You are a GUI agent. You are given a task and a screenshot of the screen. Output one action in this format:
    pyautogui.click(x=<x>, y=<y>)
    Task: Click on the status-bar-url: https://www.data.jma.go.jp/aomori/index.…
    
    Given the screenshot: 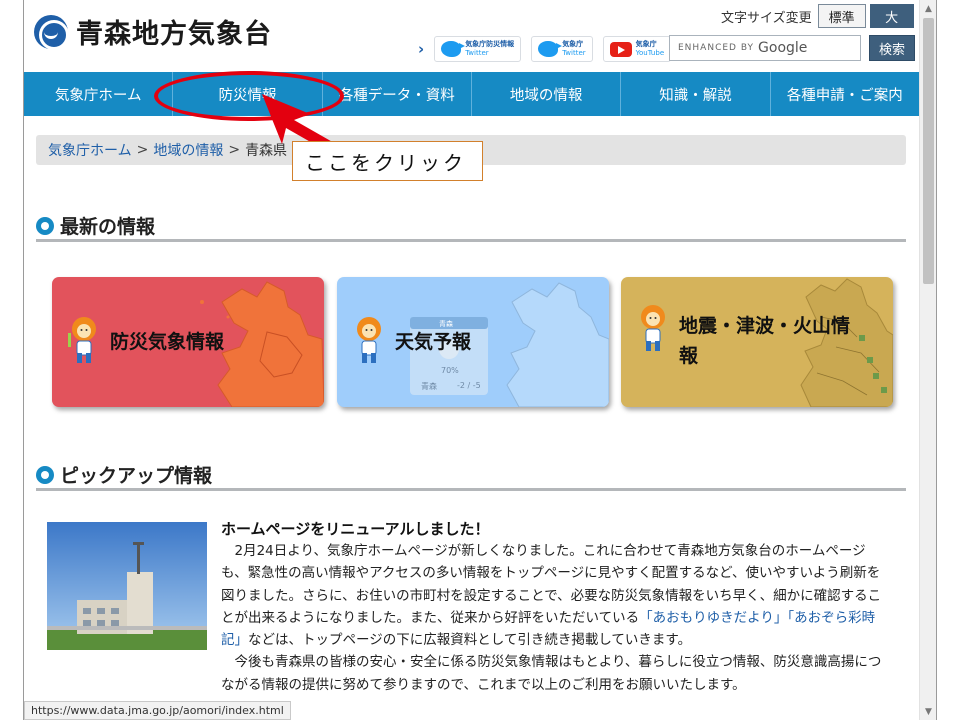 What is the action you would take?
    pyautogui.click(x=157, y=710)
    